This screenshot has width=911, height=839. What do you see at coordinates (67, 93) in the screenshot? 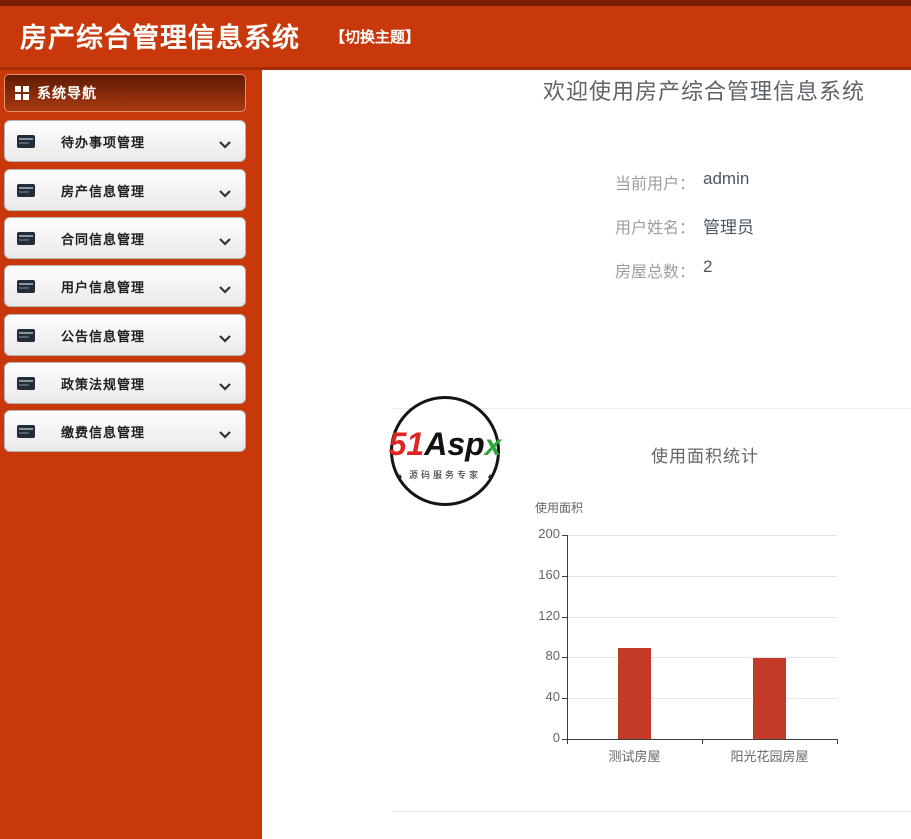
I see `sidebar-nav-title: 系统导航` at bounding box center [67, 93].